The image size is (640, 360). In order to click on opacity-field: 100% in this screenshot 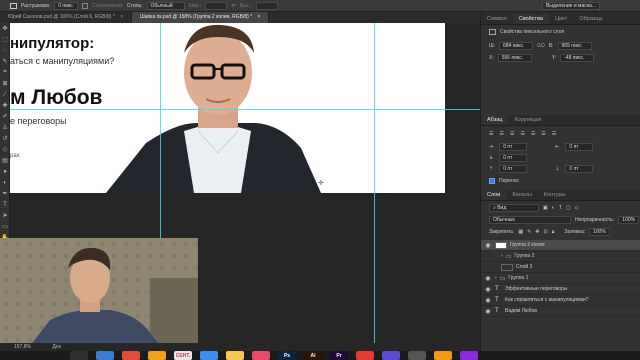, I will do `click(629, 220)`.